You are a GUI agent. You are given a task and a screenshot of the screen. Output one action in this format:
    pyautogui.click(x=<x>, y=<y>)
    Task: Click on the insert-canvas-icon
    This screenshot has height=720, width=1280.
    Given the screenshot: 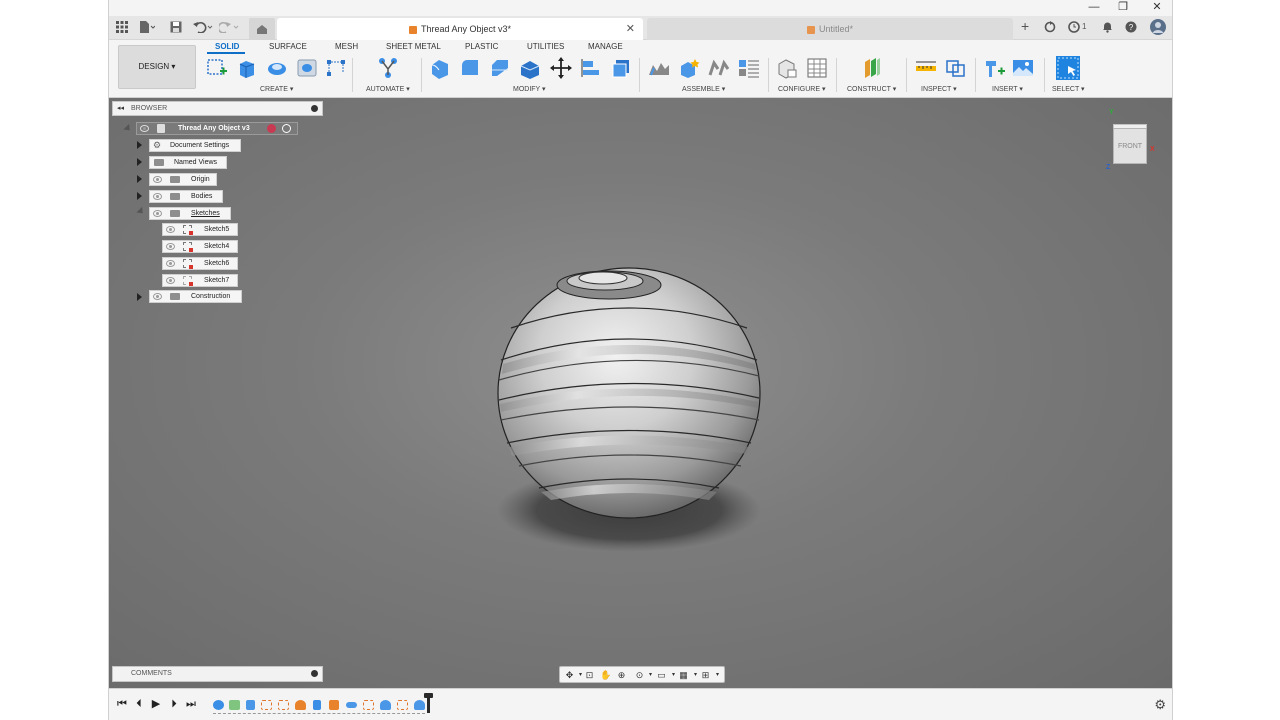 What is the action you would take?
    pyautogui.click(x=1023, y=68)
    